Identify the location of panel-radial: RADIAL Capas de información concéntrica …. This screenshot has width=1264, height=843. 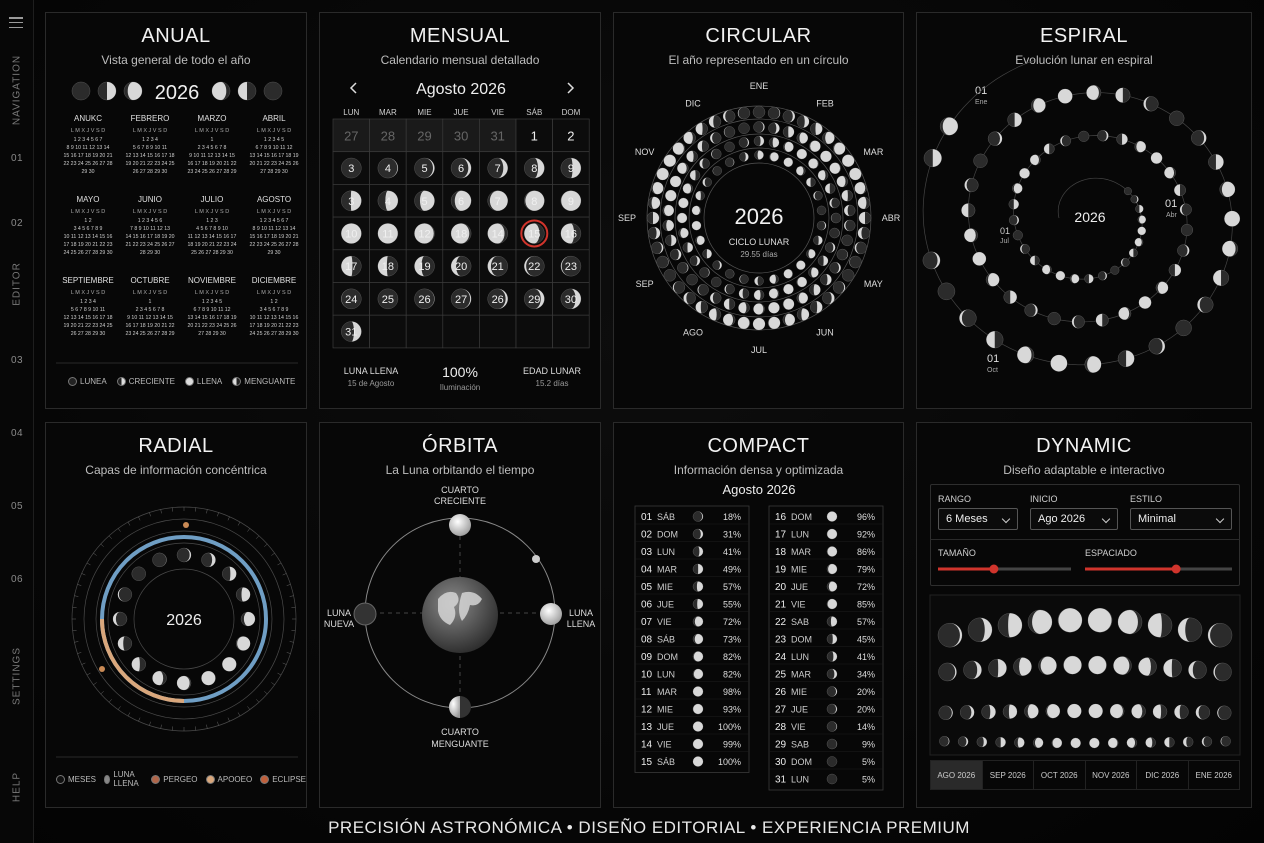
(176, 615).